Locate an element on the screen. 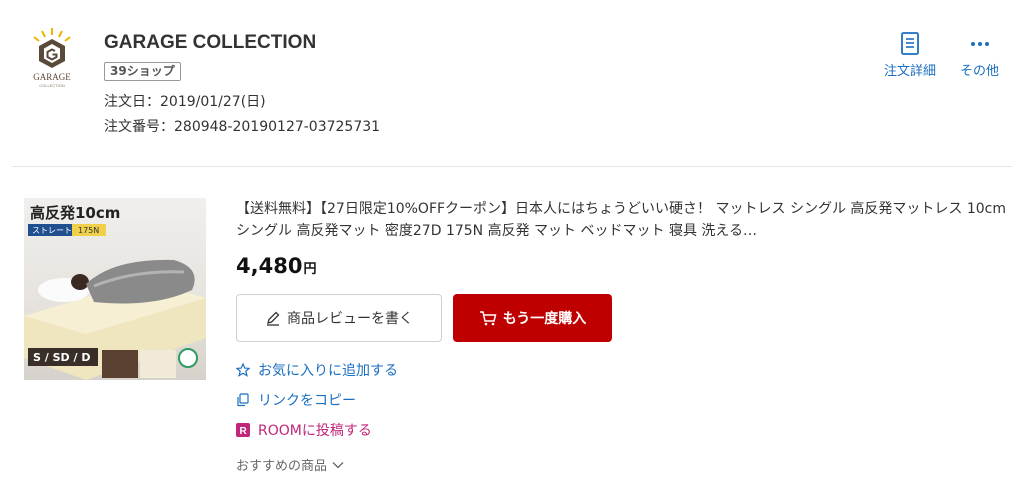  logo-wordmark: GARAGE is located at coordinates (52, 77).